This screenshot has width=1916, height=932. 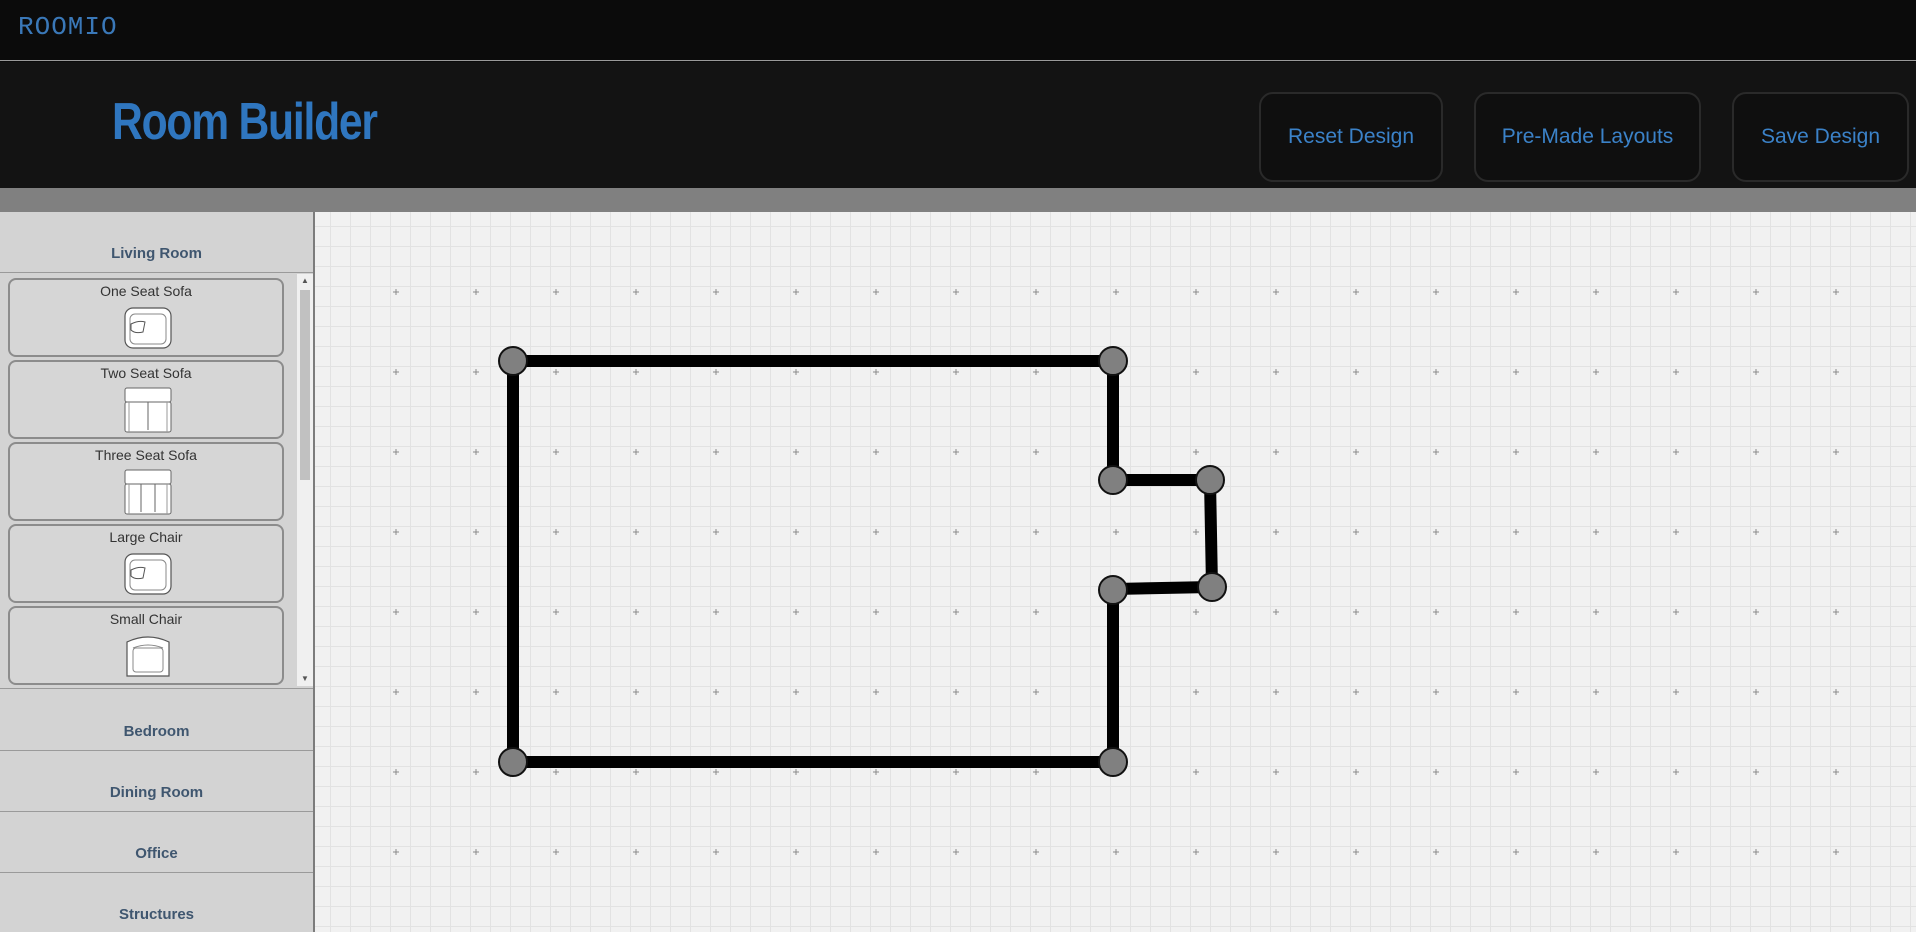 What do you see at coordinates (148, 656) in the screenshot?
I see `small-chair-icon` at bounding box center [148, 656].